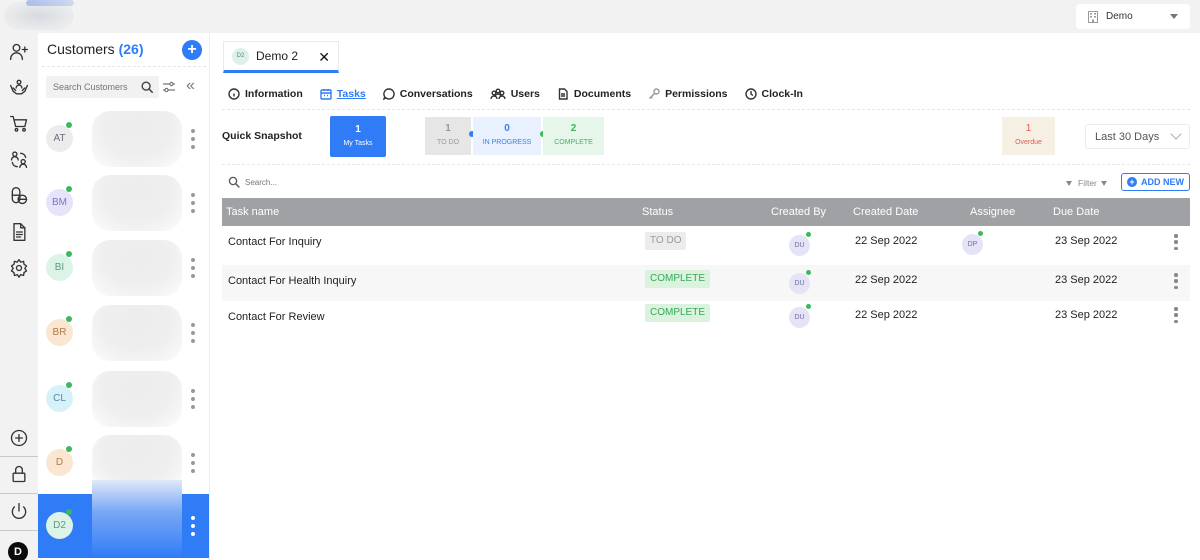  I want to click on snapshot-my-tasks: 1 My Tasks, so click(358, 136).